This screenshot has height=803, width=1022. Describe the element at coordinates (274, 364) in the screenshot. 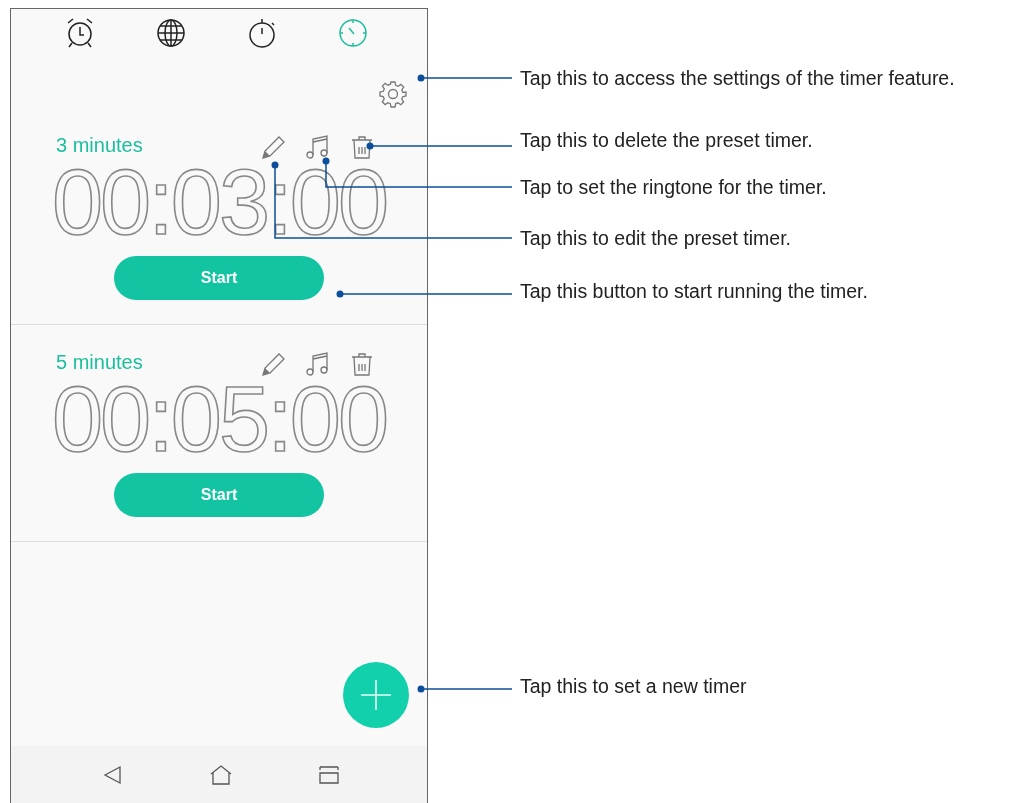

I see `pencil-icon` at that location.